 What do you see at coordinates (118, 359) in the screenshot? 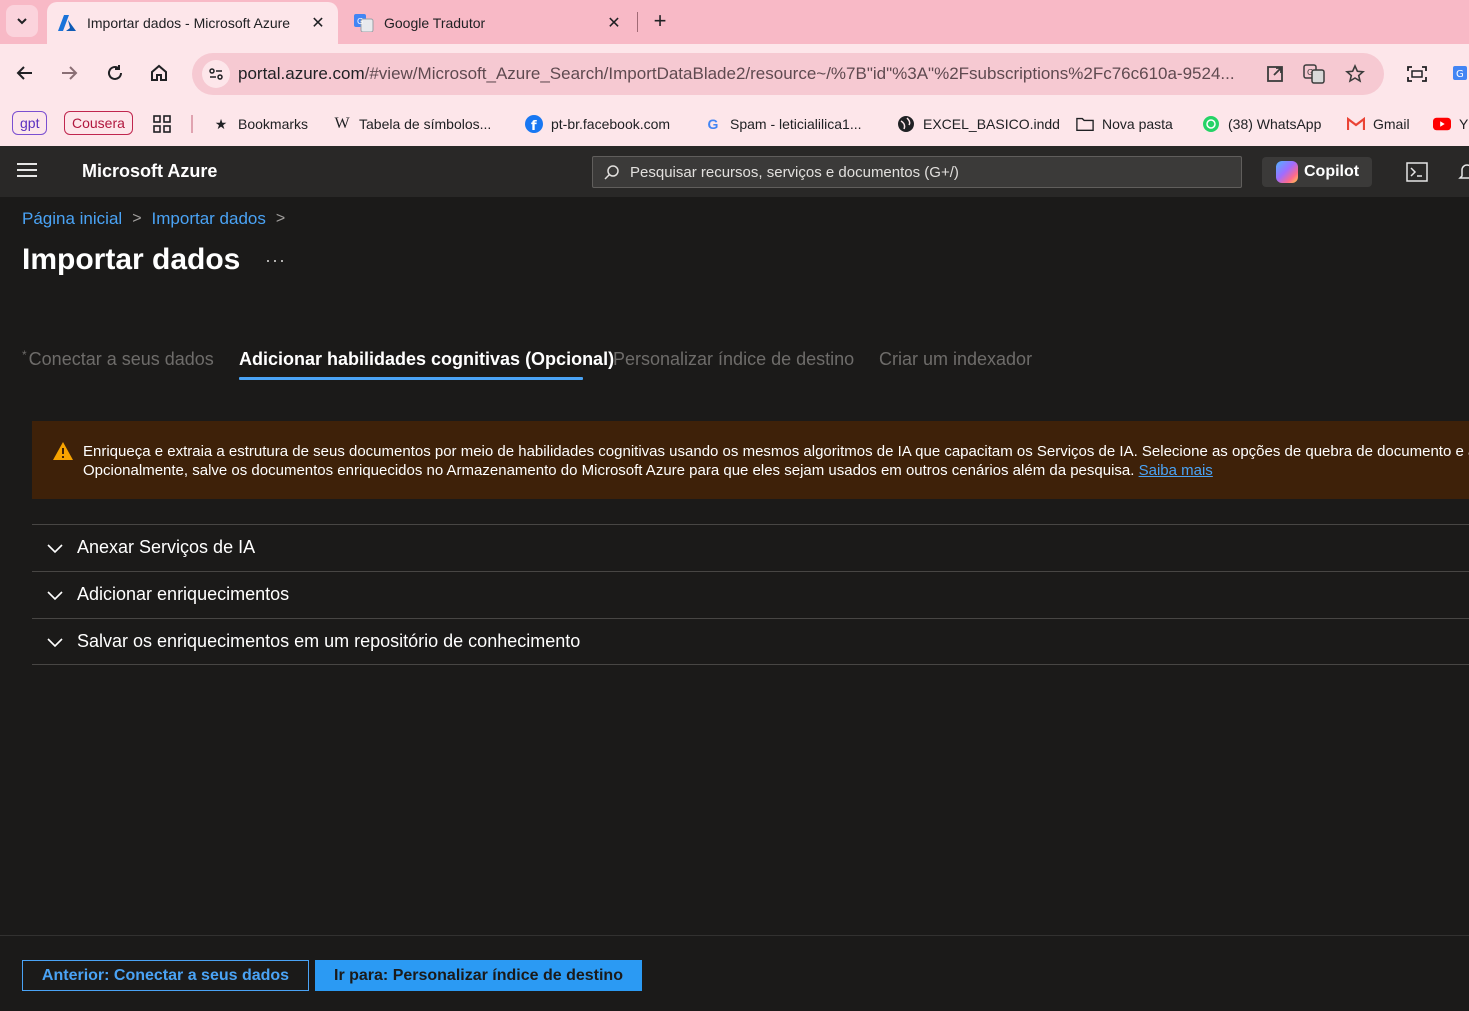
I see `tab-conectar: * Conectar a seus dados` at bounding box center [118, 359].